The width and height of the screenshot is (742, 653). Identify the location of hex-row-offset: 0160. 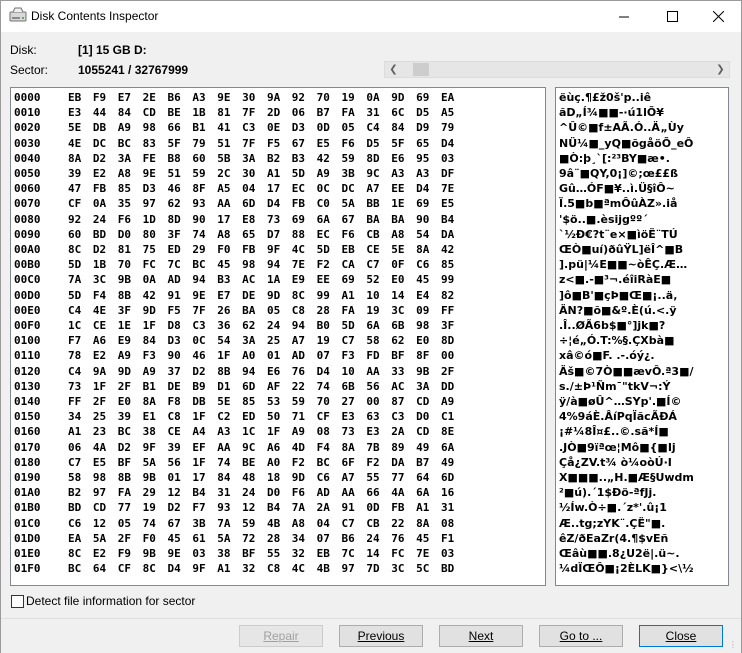
(27, 432).